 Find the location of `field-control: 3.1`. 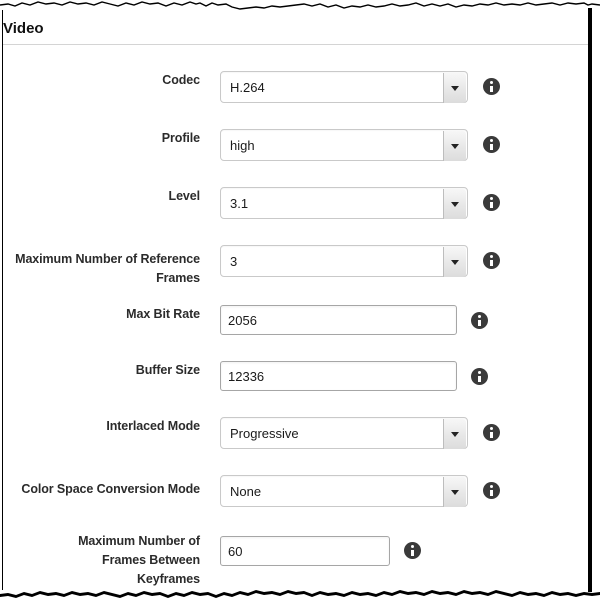

field-control: 3.1 is located at coordinates (360, 203).